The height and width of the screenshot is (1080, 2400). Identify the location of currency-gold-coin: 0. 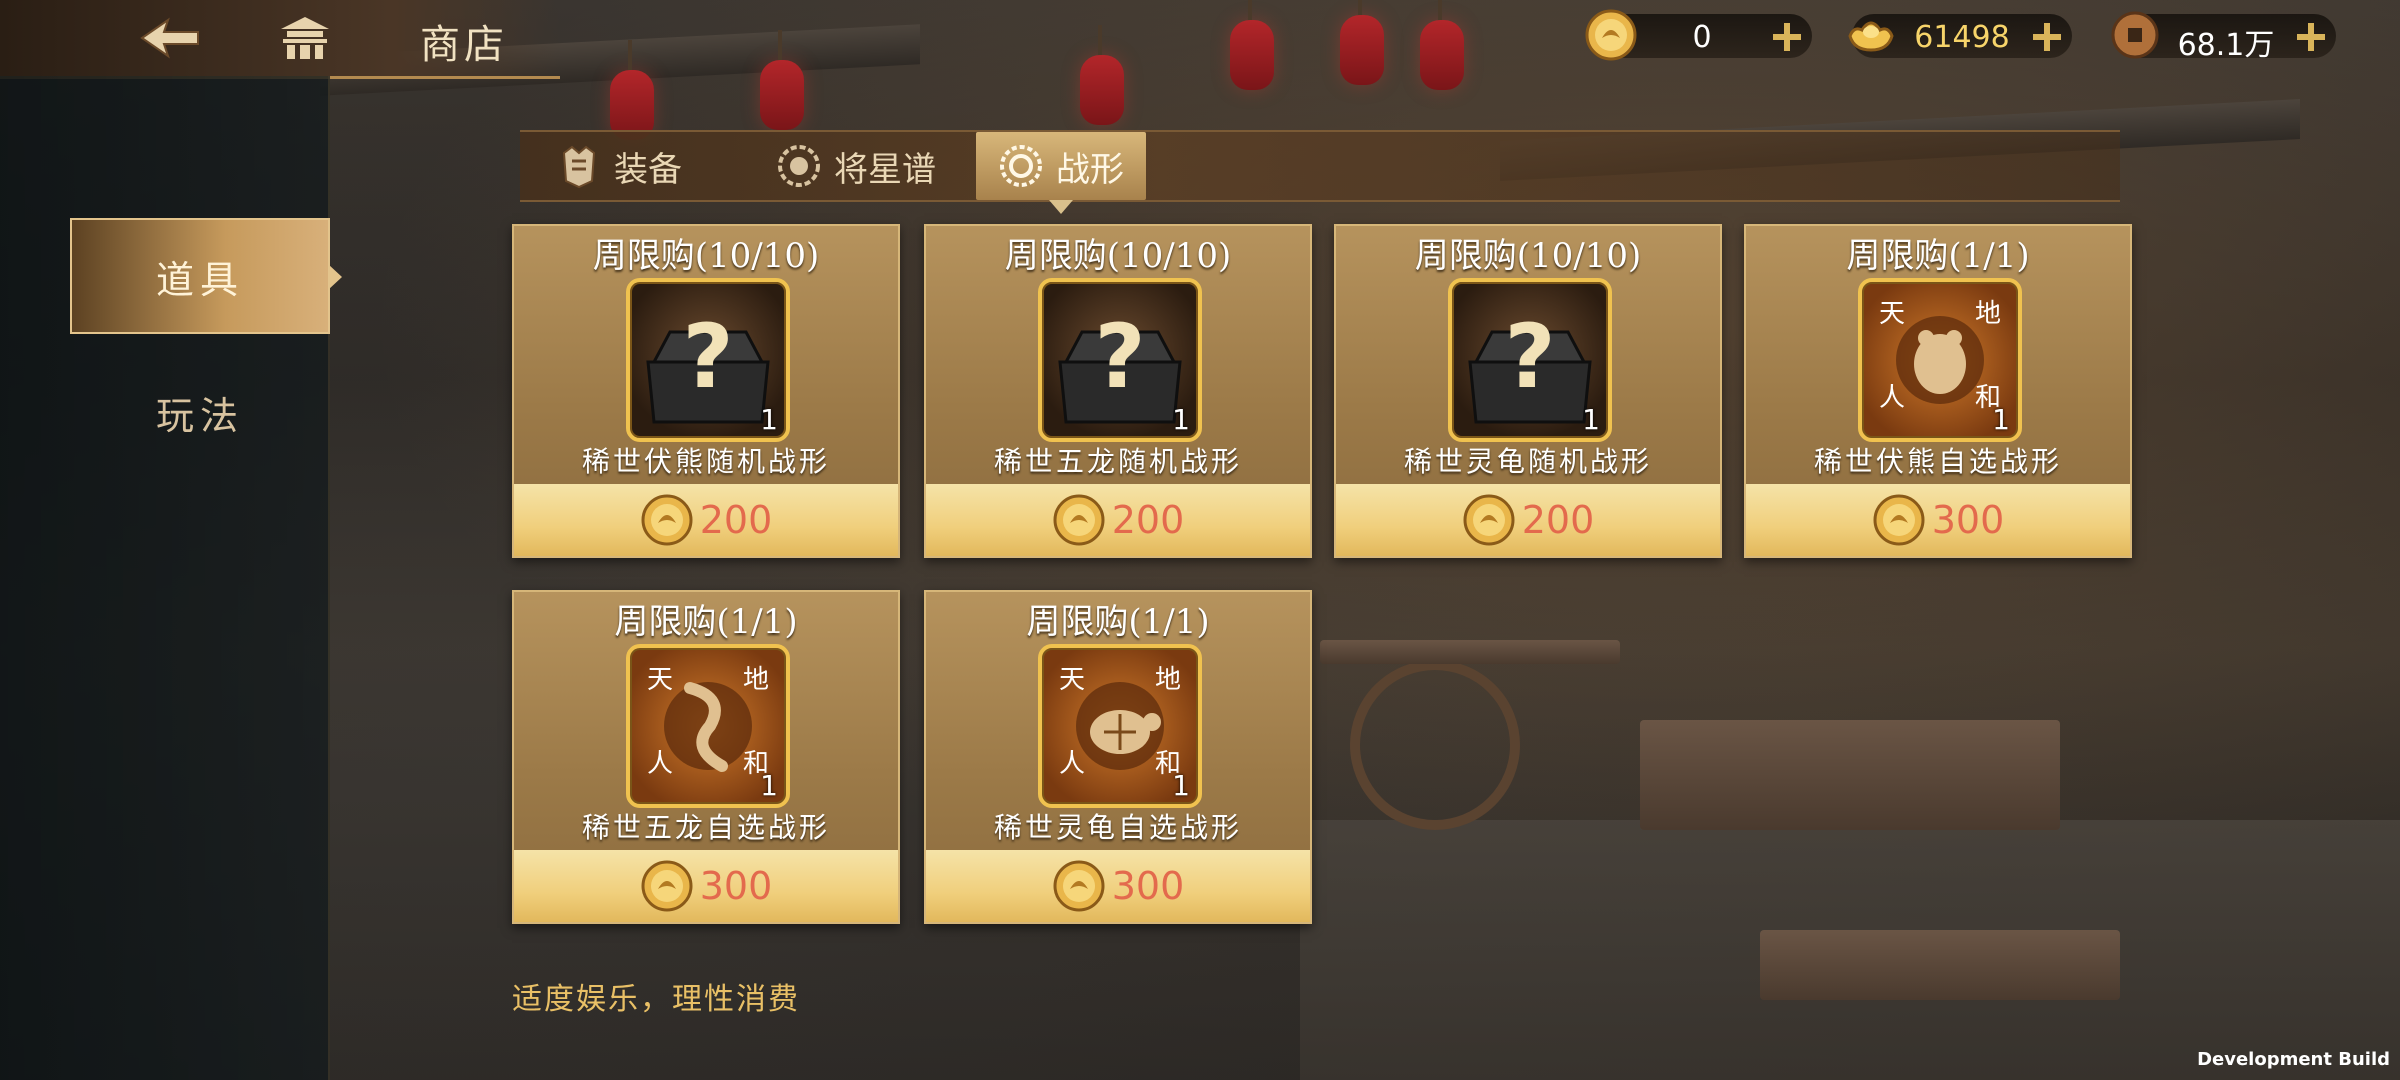
(1698, 35).